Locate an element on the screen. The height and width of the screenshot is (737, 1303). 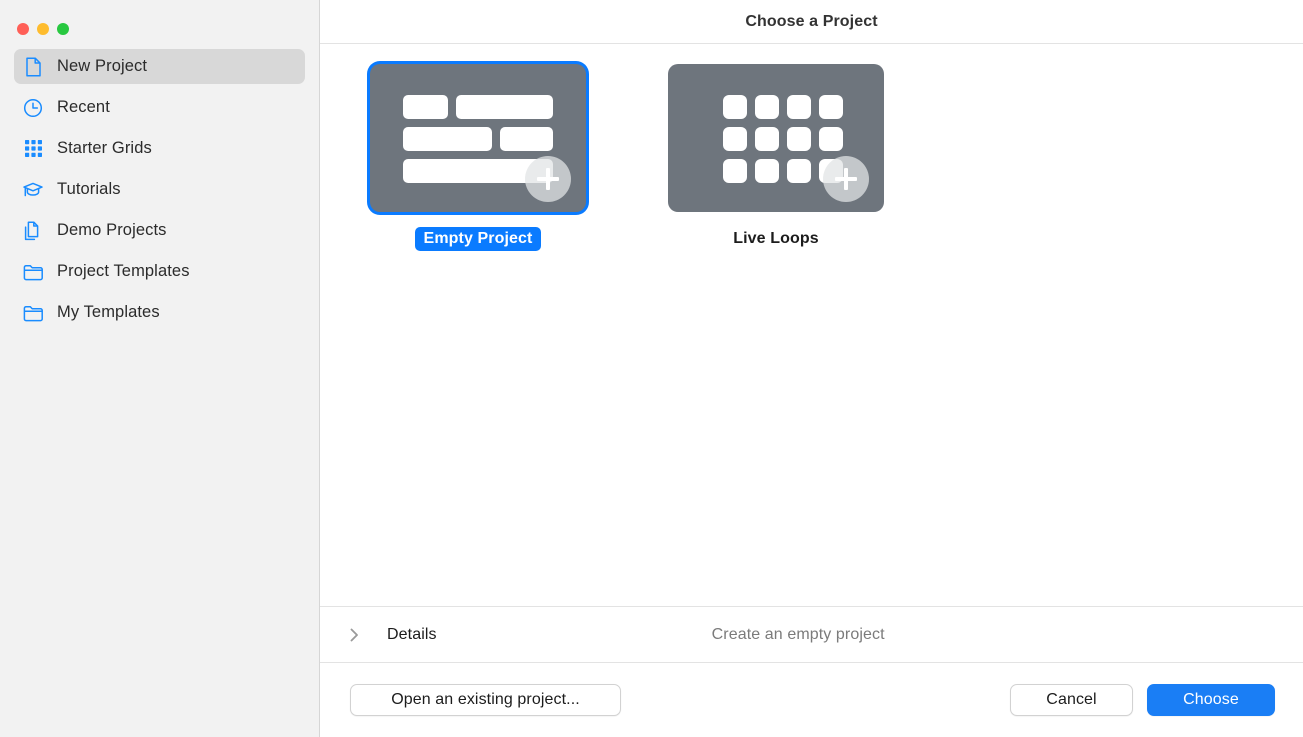
titlebar: Choose a Project is located at coordinates (811, 22).